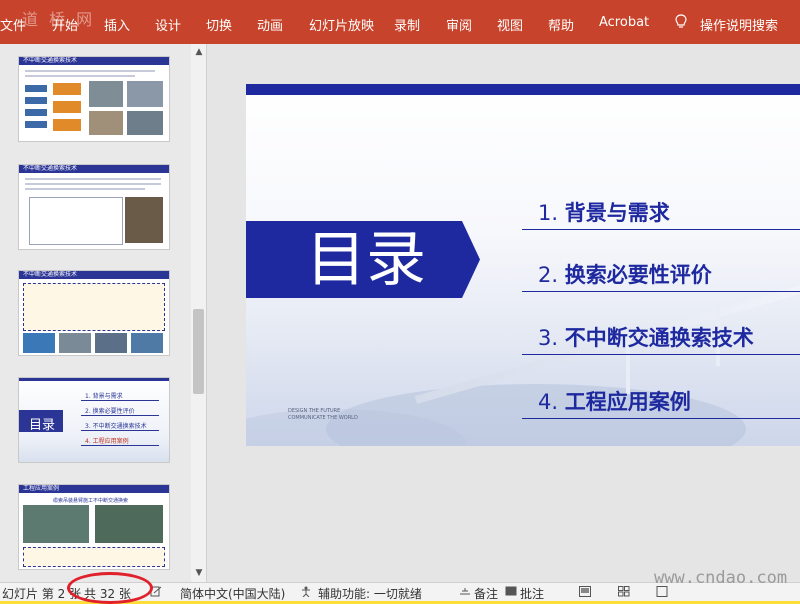 The width and height of the screenshot is (800, 604). I want to click on notes-icon, so click(465, 591).